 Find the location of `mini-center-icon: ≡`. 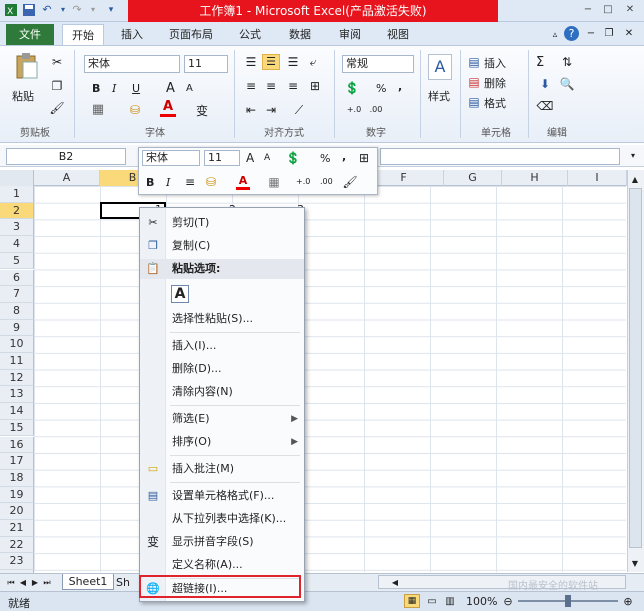

mini-center-icon: ≡ is located at coordinates (190, 182).